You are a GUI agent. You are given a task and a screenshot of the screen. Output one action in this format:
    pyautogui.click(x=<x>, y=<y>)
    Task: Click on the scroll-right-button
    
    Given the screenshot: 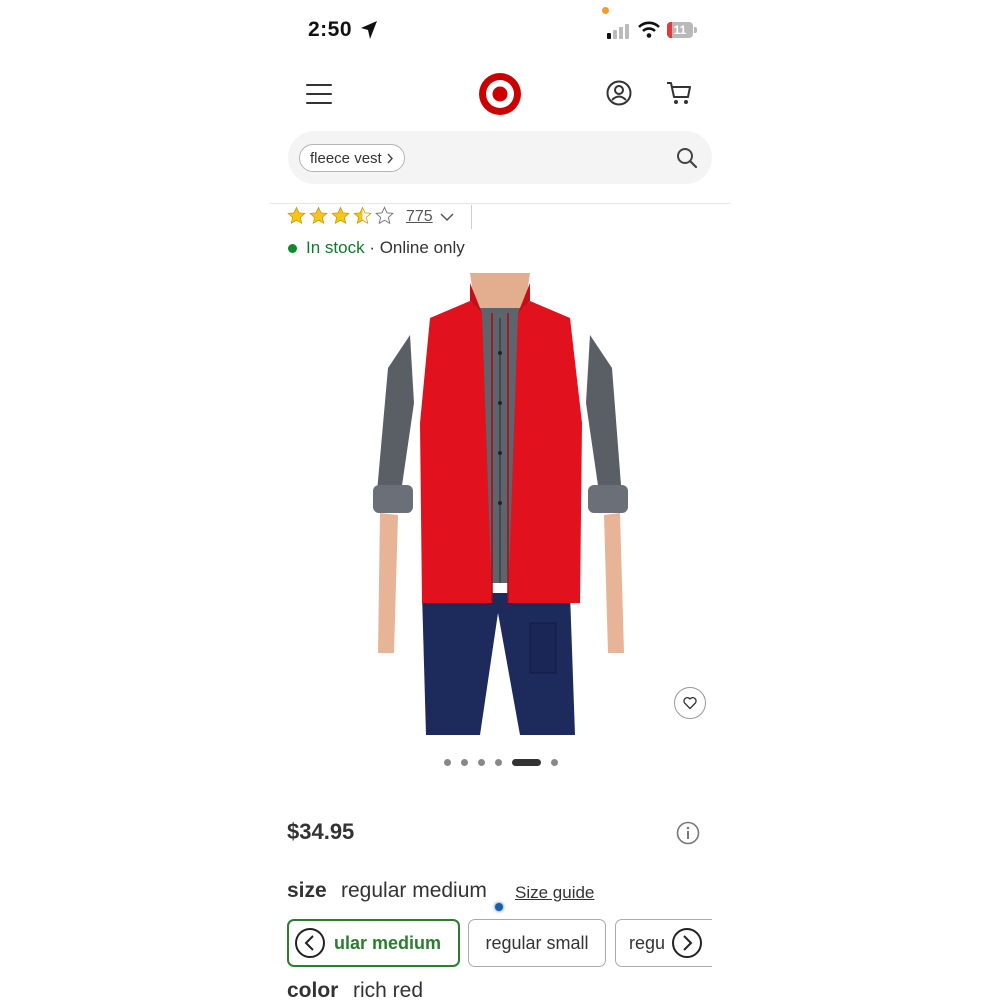 What is the action you would take?
    pyautogui.click(x=687, y=943)
    